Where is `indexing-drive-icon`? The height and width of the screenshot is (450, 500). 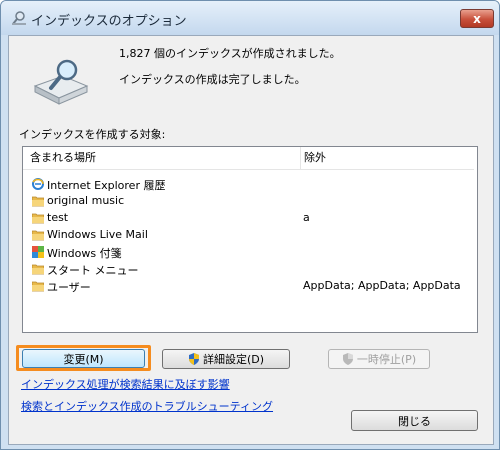
indexing-drive-icon is located at coordinates (61, 82).